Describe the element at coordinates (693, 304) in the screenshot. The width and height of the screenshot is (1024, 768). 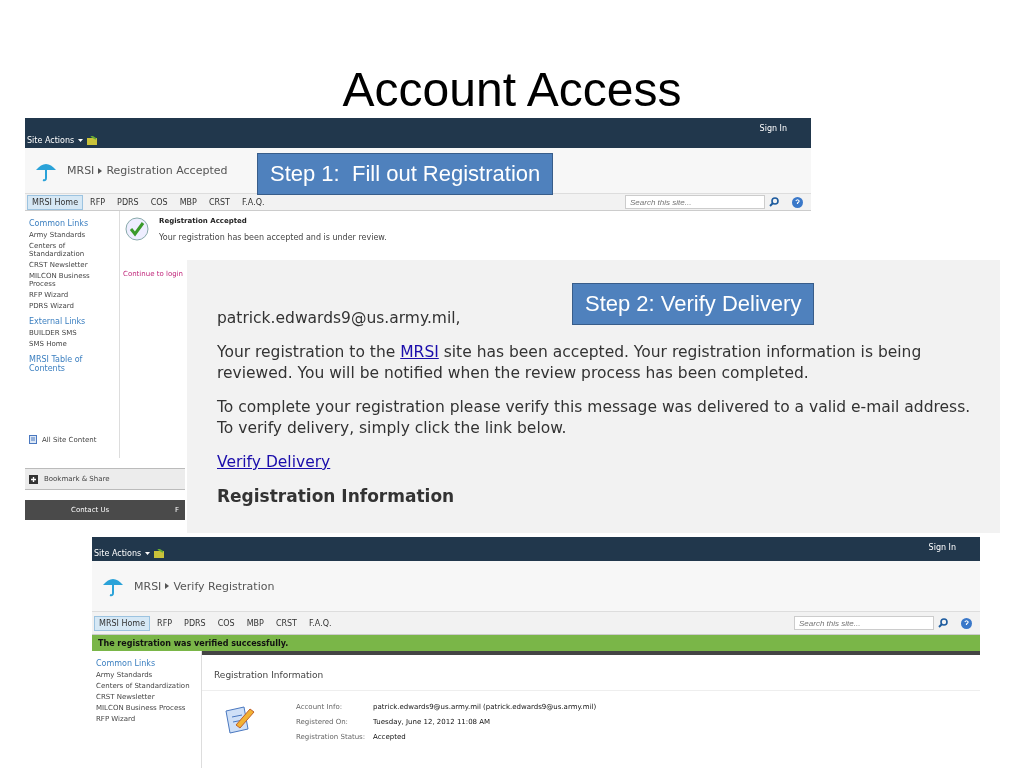
I see `step-callout: Step 2: Verify Delivery` at that location.